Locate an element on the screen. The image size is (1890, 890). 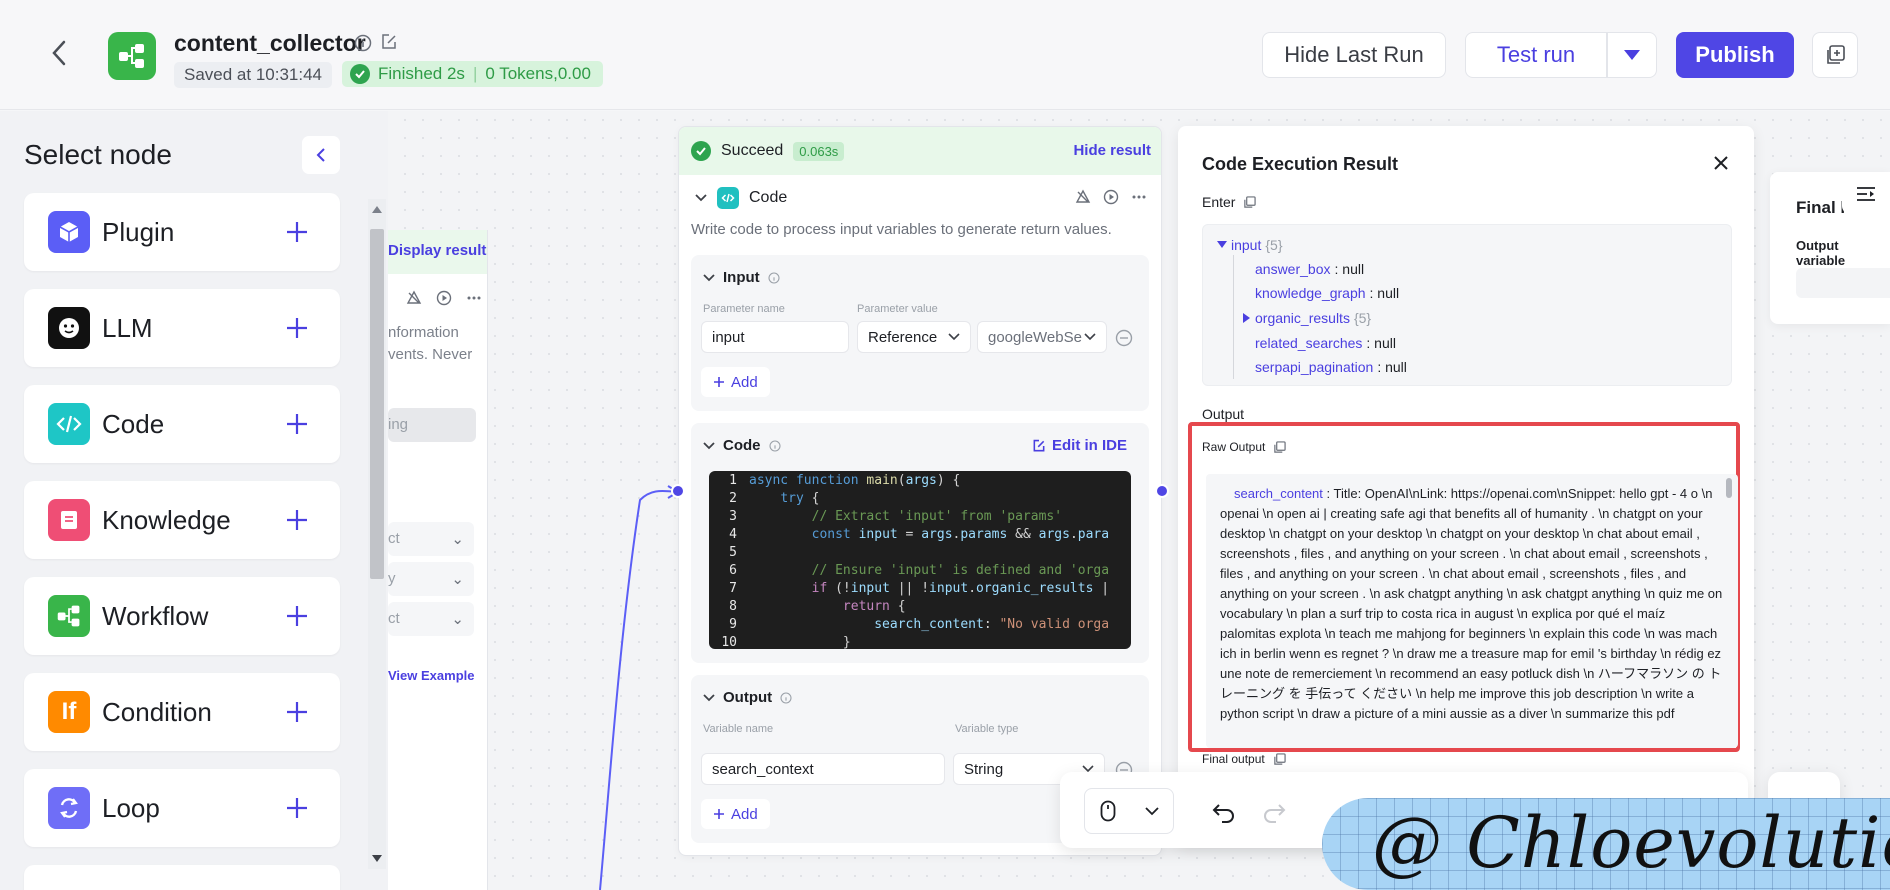
close-icon is located at coordinates (1721, 163).